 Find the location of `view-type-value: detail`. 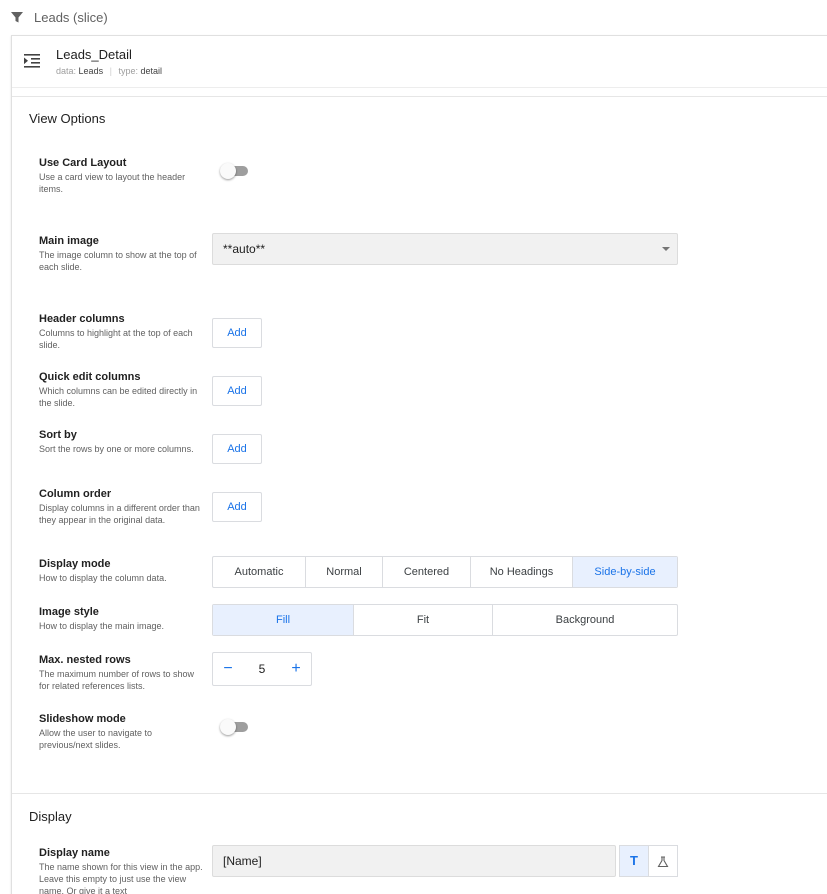

view-type-value: detail is located at coordinates (151, 71).